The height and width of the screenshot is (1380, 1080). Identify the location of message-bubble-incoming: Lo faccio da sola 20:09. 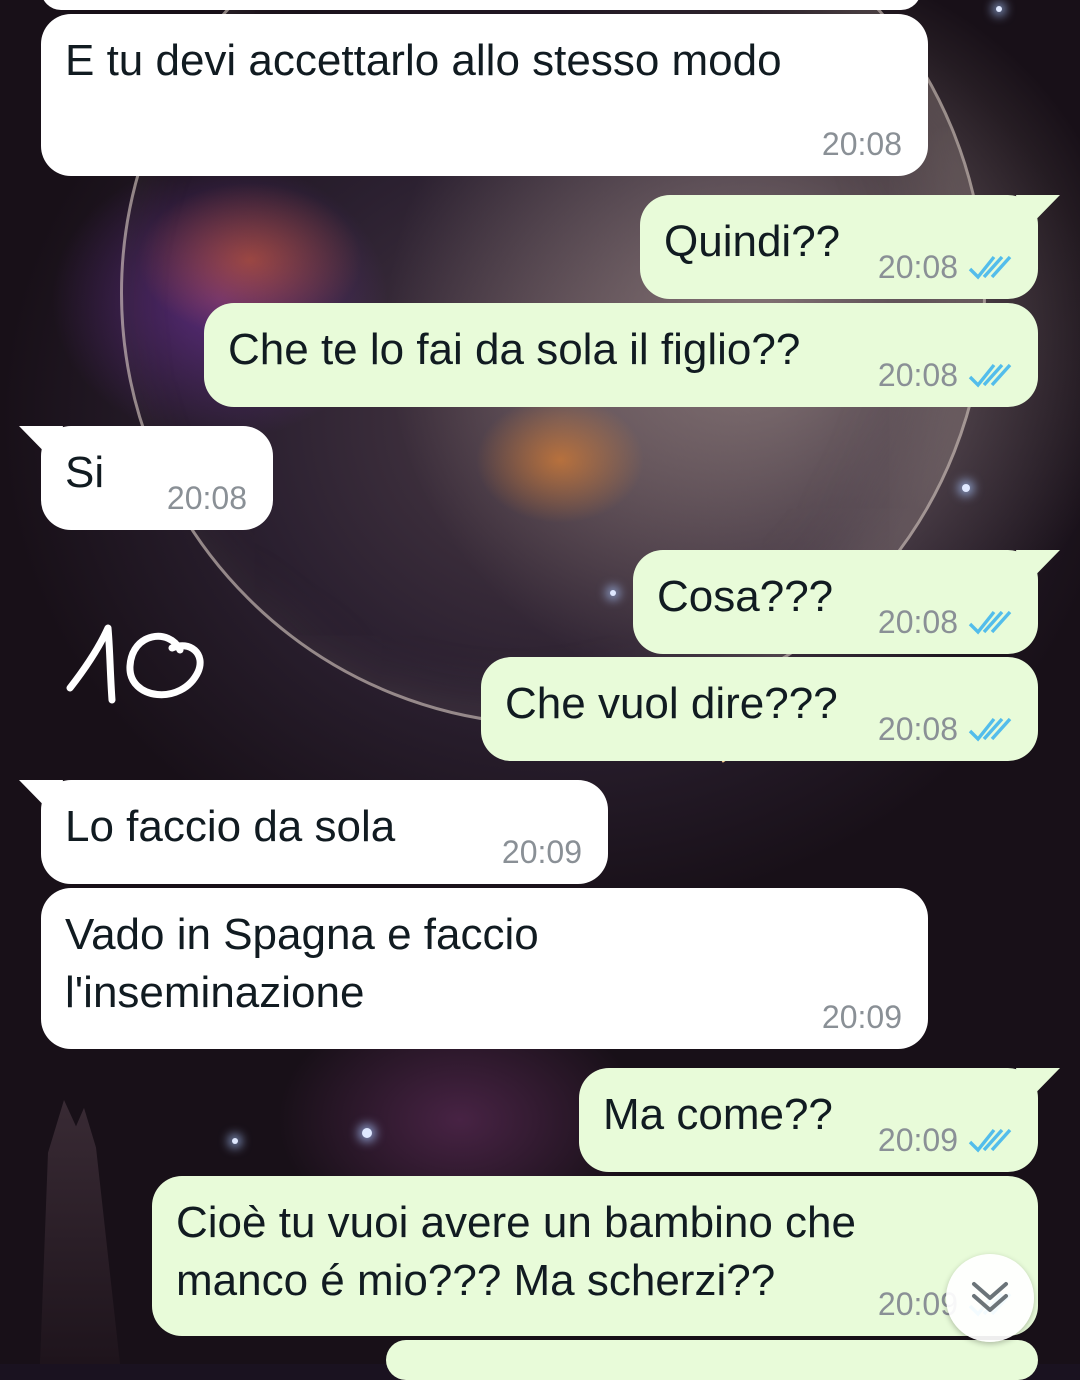
(313, 832).